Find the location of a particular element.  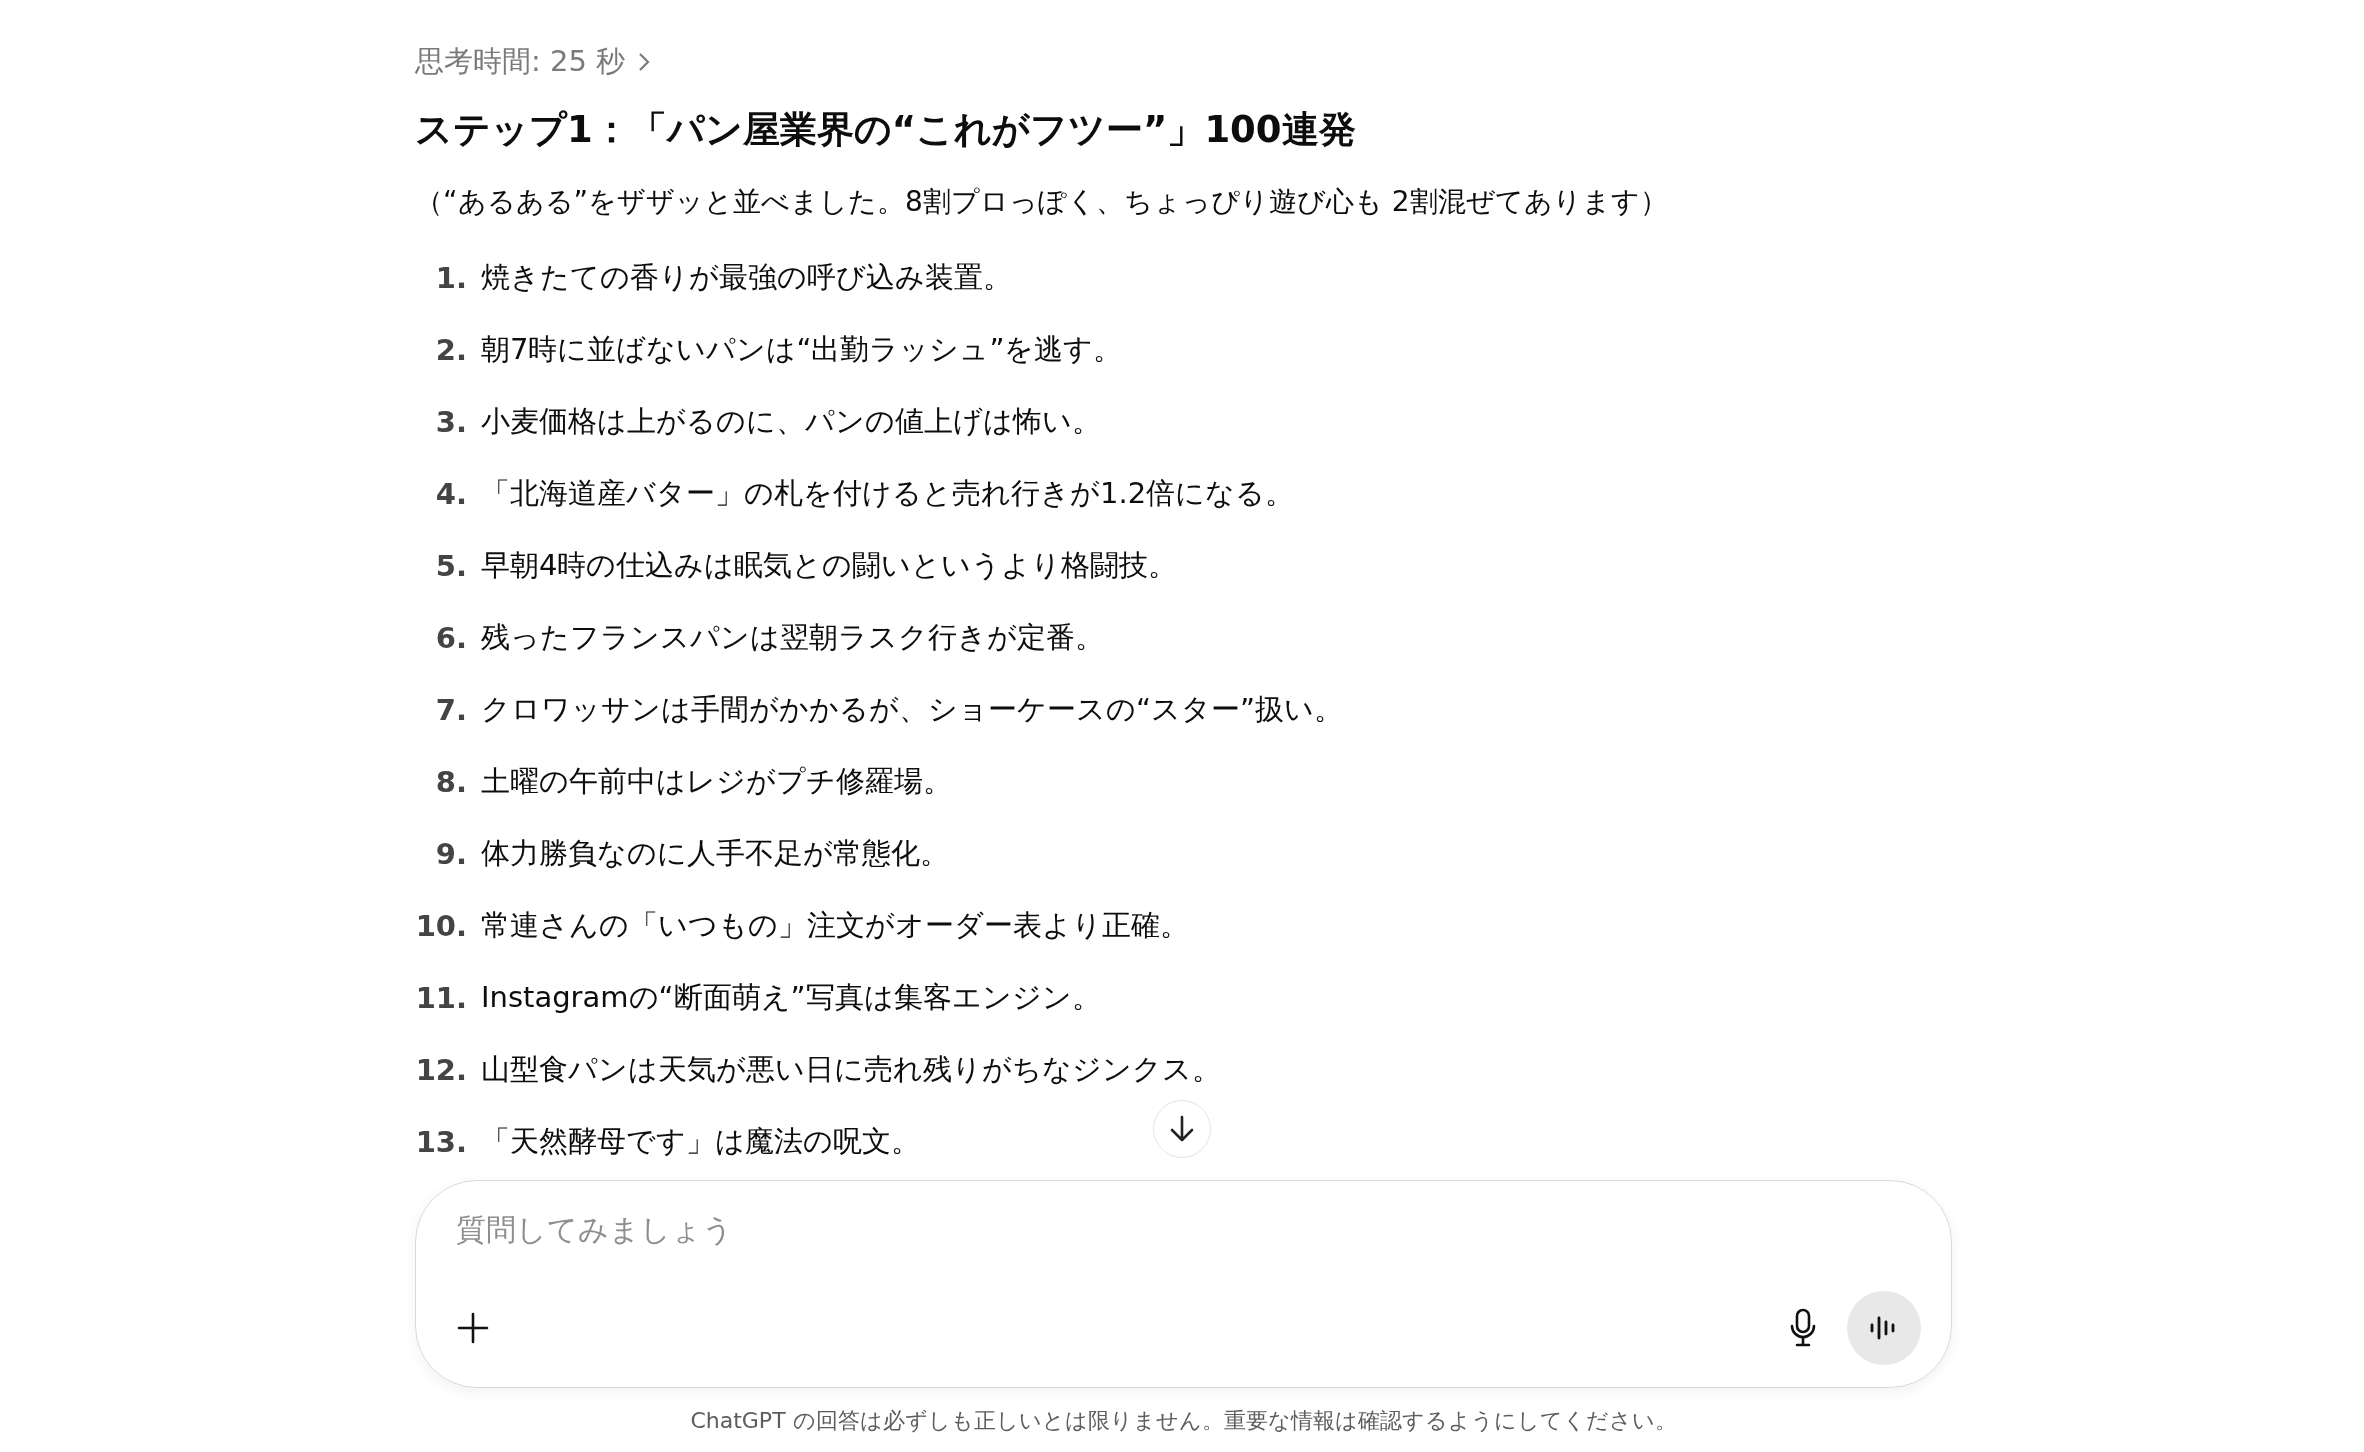

list-item-text: Instagramの“断面萌え”写真は集客エンジン。 is located at coordinates (791, 997).